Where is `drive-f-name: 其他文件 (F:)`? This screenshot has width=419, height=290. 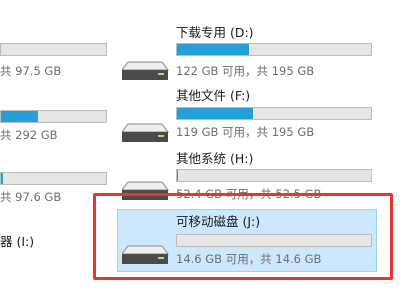 drive-f-name: 其他文件 (F:) is located at coordinates (213, 95).